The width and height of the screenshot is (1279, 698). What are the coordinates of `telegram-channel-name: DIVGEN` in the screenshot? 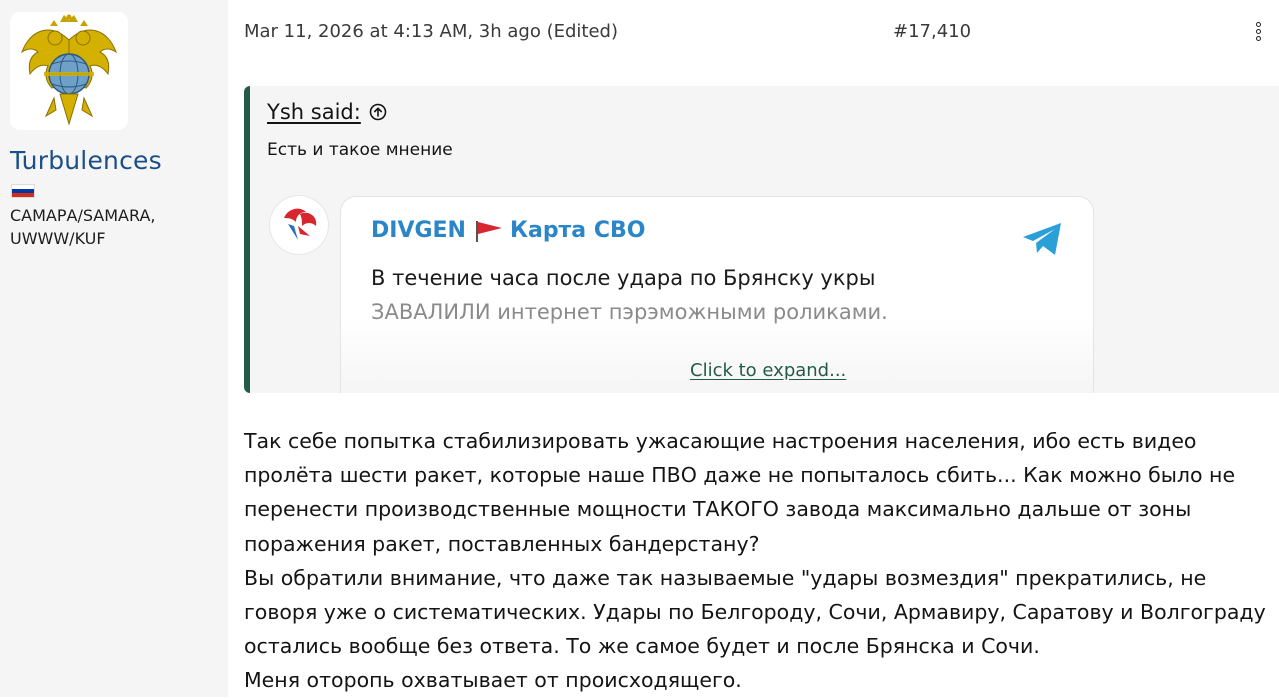 It's located at (418, 230).